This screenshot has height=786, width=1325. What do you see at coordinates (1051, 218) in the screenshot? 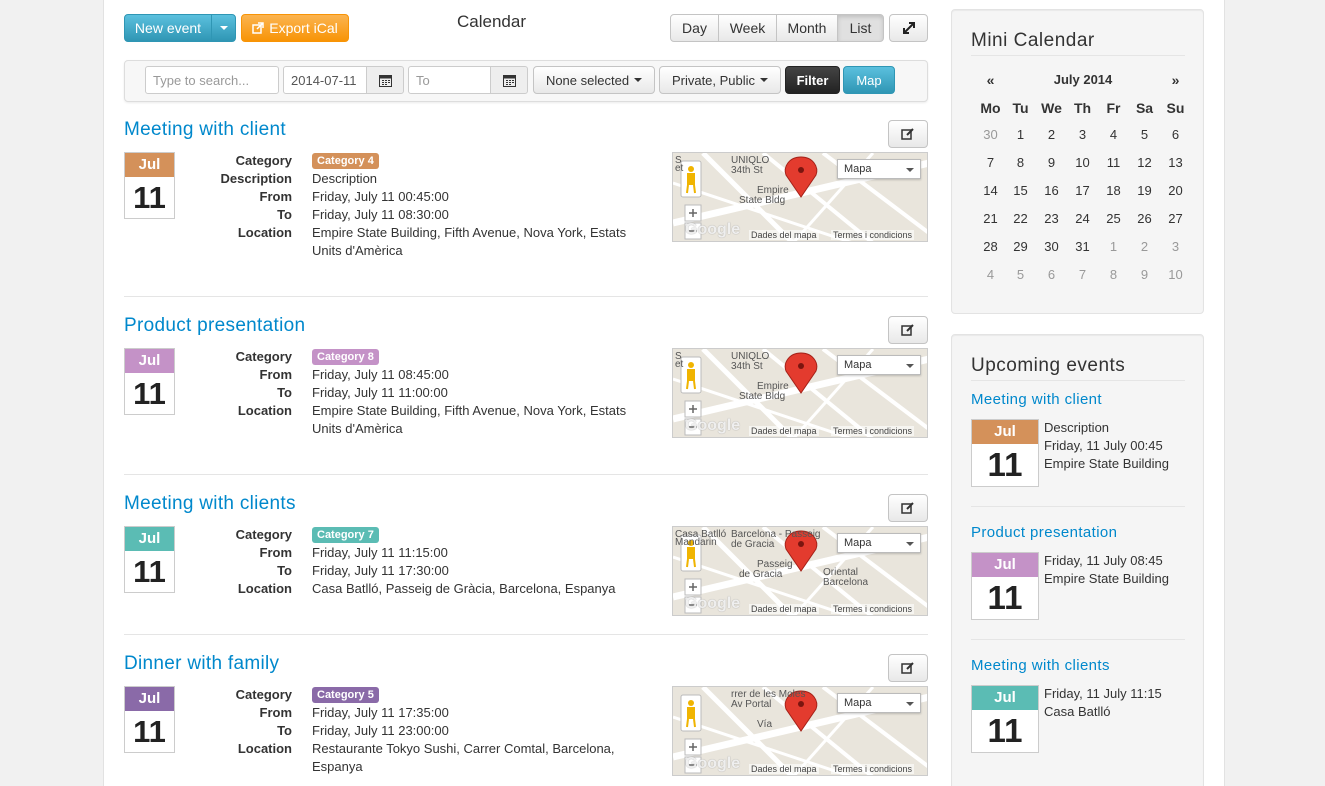
I see `mini-calendar-day: 23` at bounding box center [1051, 218].